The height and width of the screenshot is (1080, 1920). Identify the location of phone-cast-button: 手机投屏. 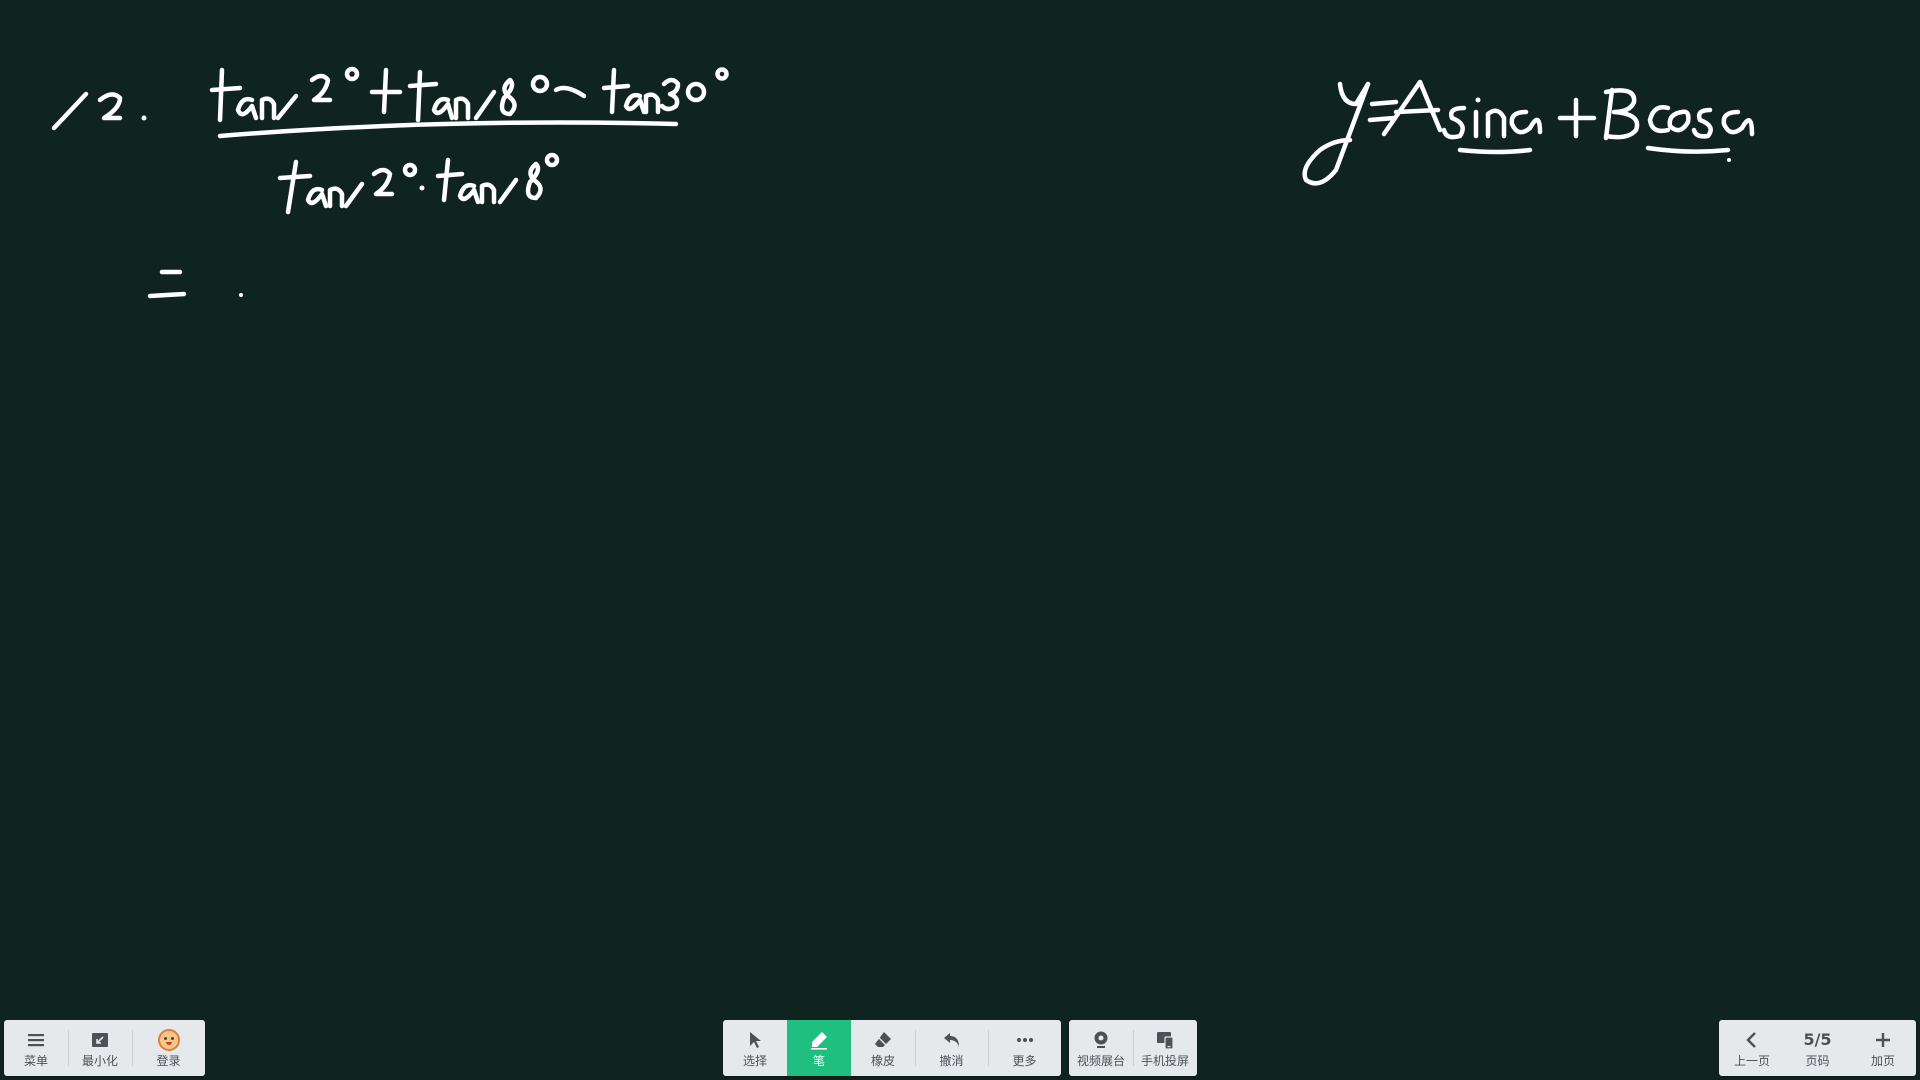
(1165, 1048).